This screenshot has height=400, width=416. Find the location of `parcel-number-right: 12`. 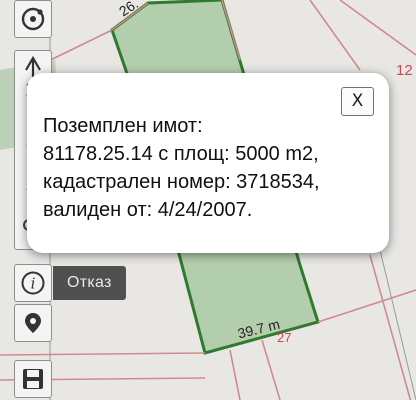

parcel-number-right: 12 is located at coordinates (404, 70).